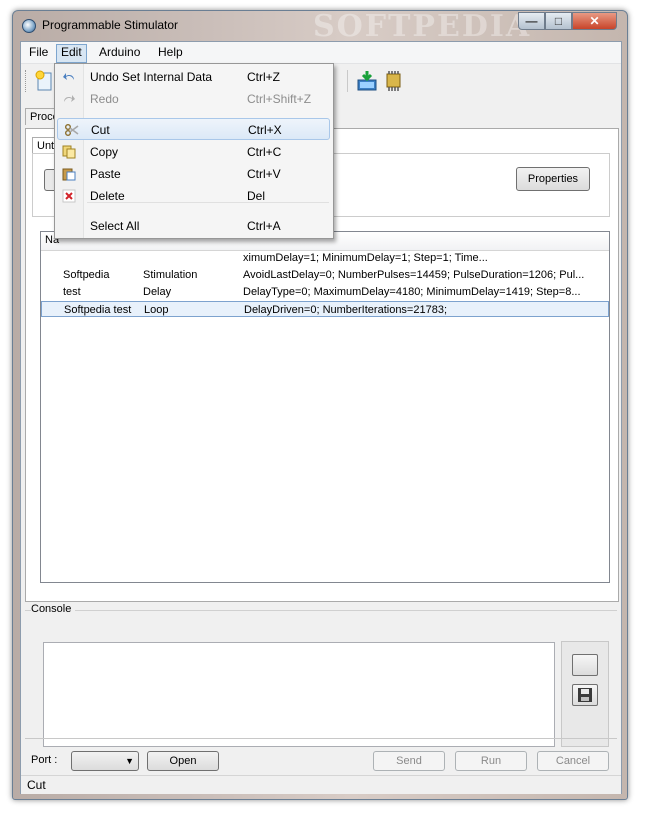 The height and width of the screenshot is (820, 648). Describe the element at coordinates (193, 129) in the screenshot. I see `menu-item-cut: Cut Ctrl+X` at that location.